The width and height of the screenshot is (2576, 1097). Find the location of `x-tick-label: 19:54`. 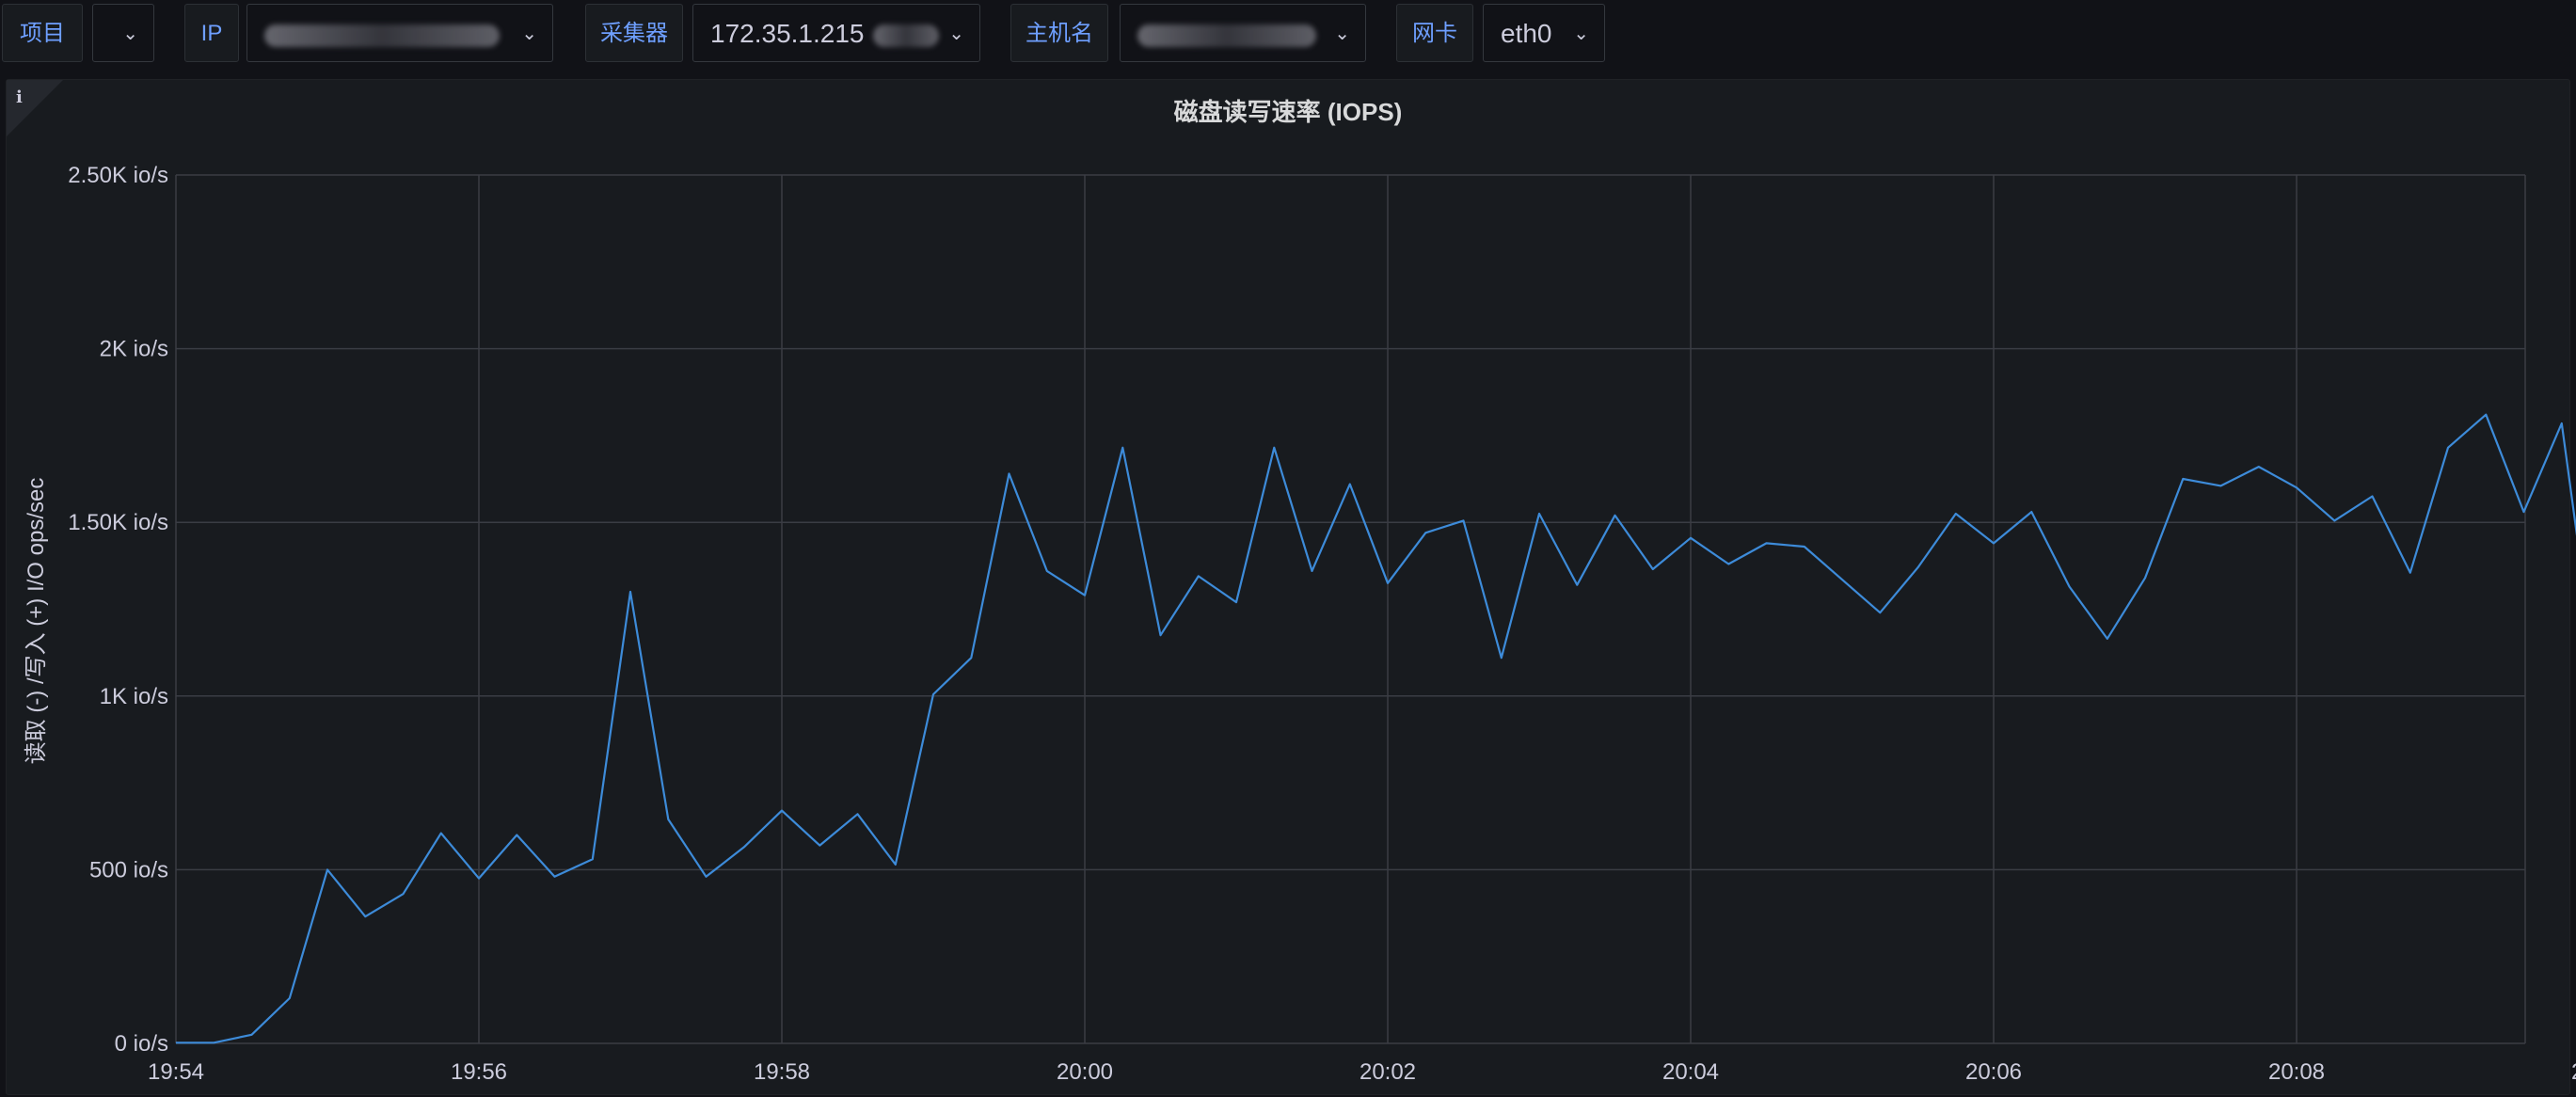

x-tick-label: 19:54 is located at coordinates (176, 1072).